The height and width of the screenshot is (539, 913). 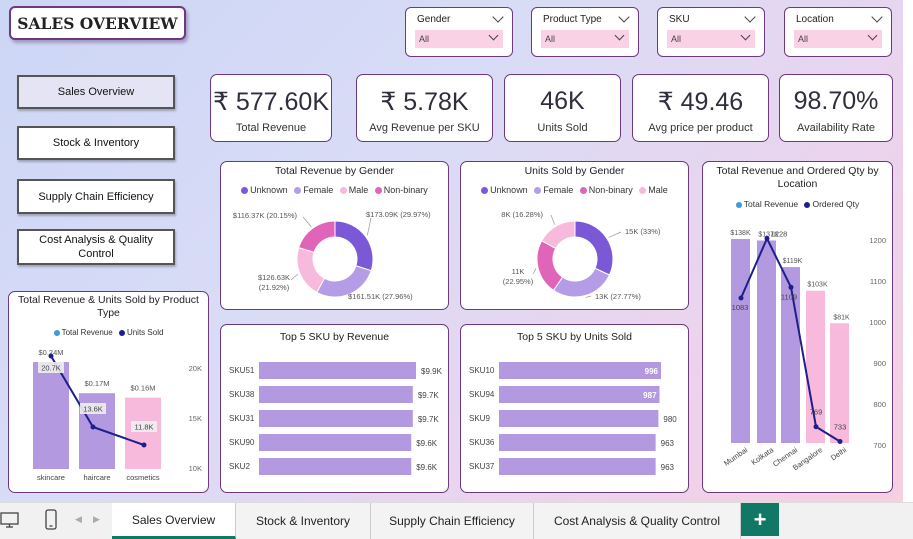 What do you see at coordinates (760, 519) in the screenshot?
I see `add-page-button: +` at bounding box center [760, 519].